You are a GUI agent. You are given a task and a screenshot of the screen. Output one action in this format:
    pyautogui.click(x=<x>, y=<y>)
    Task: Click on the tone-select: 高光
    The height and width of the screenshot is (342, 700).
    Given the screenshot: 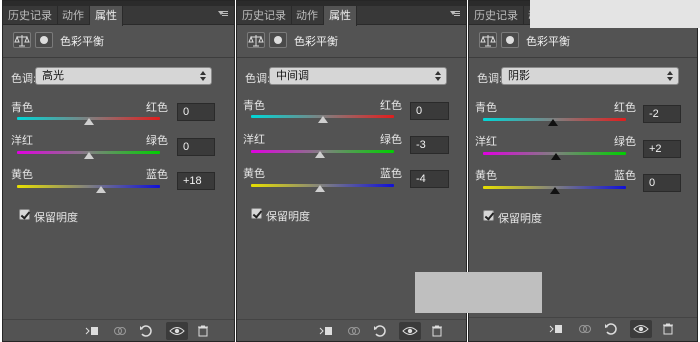 What is the action you would take?
    pyautogui.click(x=123, y=76)
    